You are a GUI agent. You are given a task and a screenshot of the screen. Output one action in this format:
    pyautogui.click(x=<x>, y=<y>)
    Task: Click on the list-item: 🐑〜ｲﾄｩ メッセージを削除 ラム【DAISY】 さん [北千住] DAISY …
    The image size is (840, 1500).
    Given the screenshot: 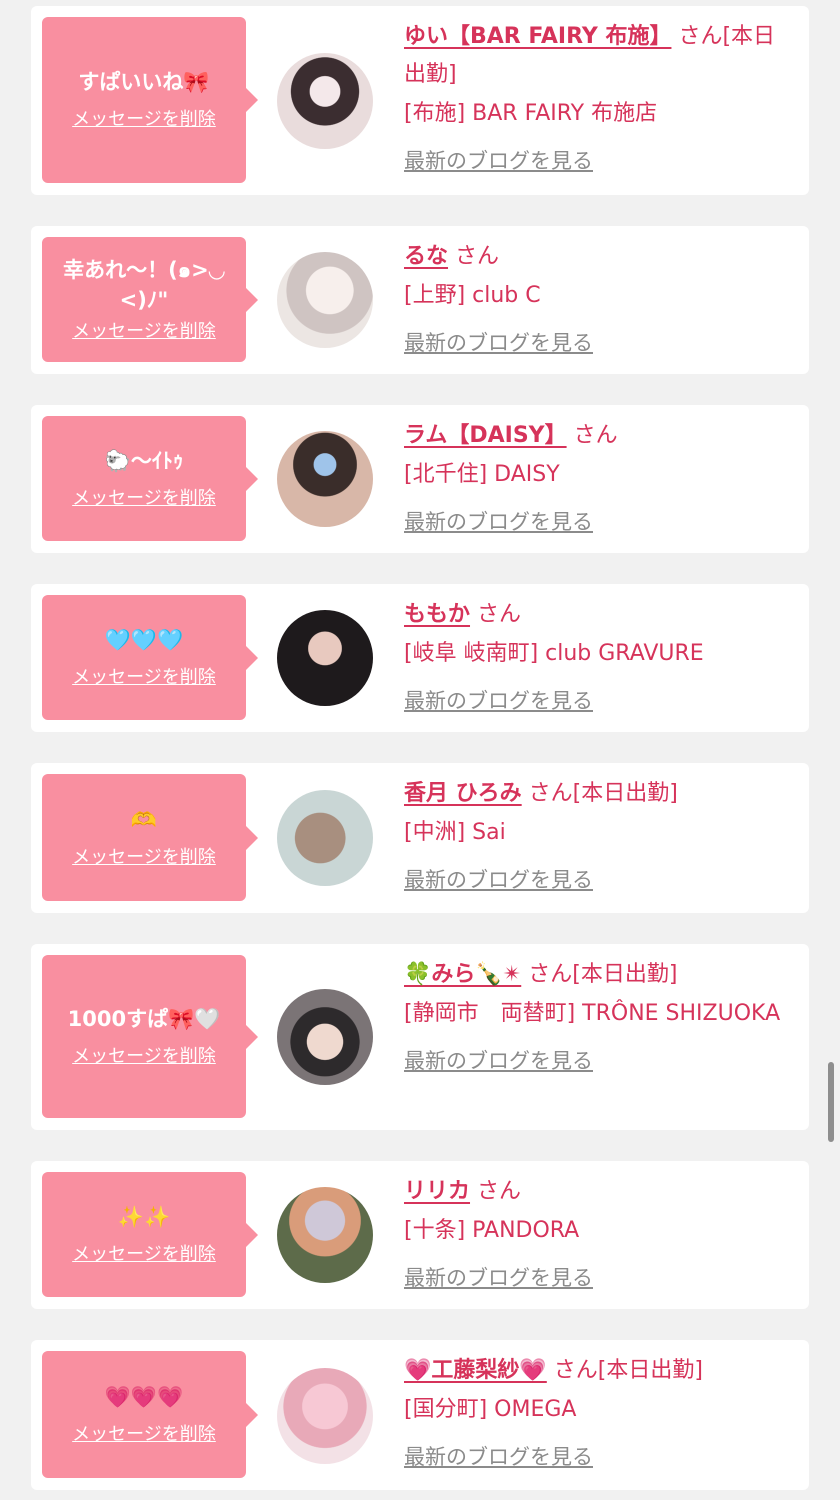 What is the action you would take?
    pyautogui.click(x=420, y=479)
    